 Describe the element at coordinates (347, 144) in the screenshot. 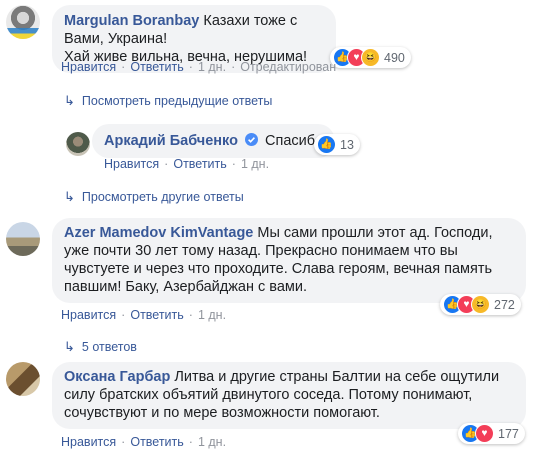

I see `reaction-count: 13` at that location.